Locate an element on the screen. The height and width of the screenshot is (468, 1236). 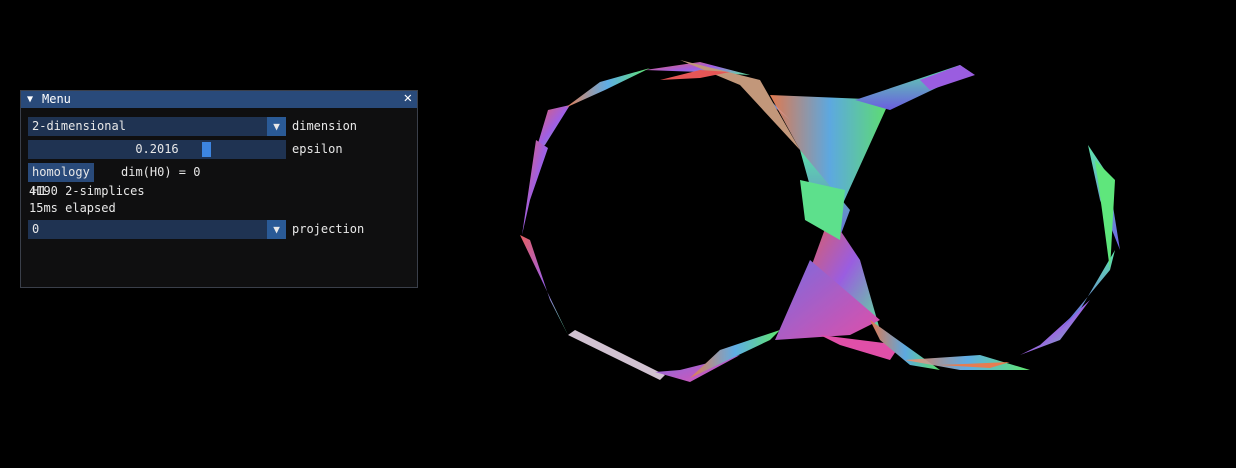
window-title: Menu is located at coordinates (56, 99).